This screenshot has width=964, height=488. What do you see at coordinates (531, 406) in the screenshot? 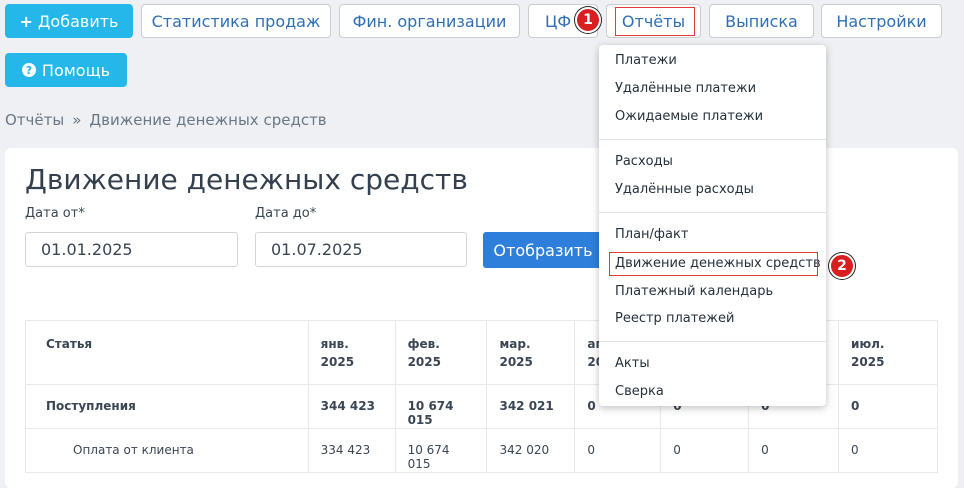
I see `table-cell: 342 021` at bounding box center [531, 406].